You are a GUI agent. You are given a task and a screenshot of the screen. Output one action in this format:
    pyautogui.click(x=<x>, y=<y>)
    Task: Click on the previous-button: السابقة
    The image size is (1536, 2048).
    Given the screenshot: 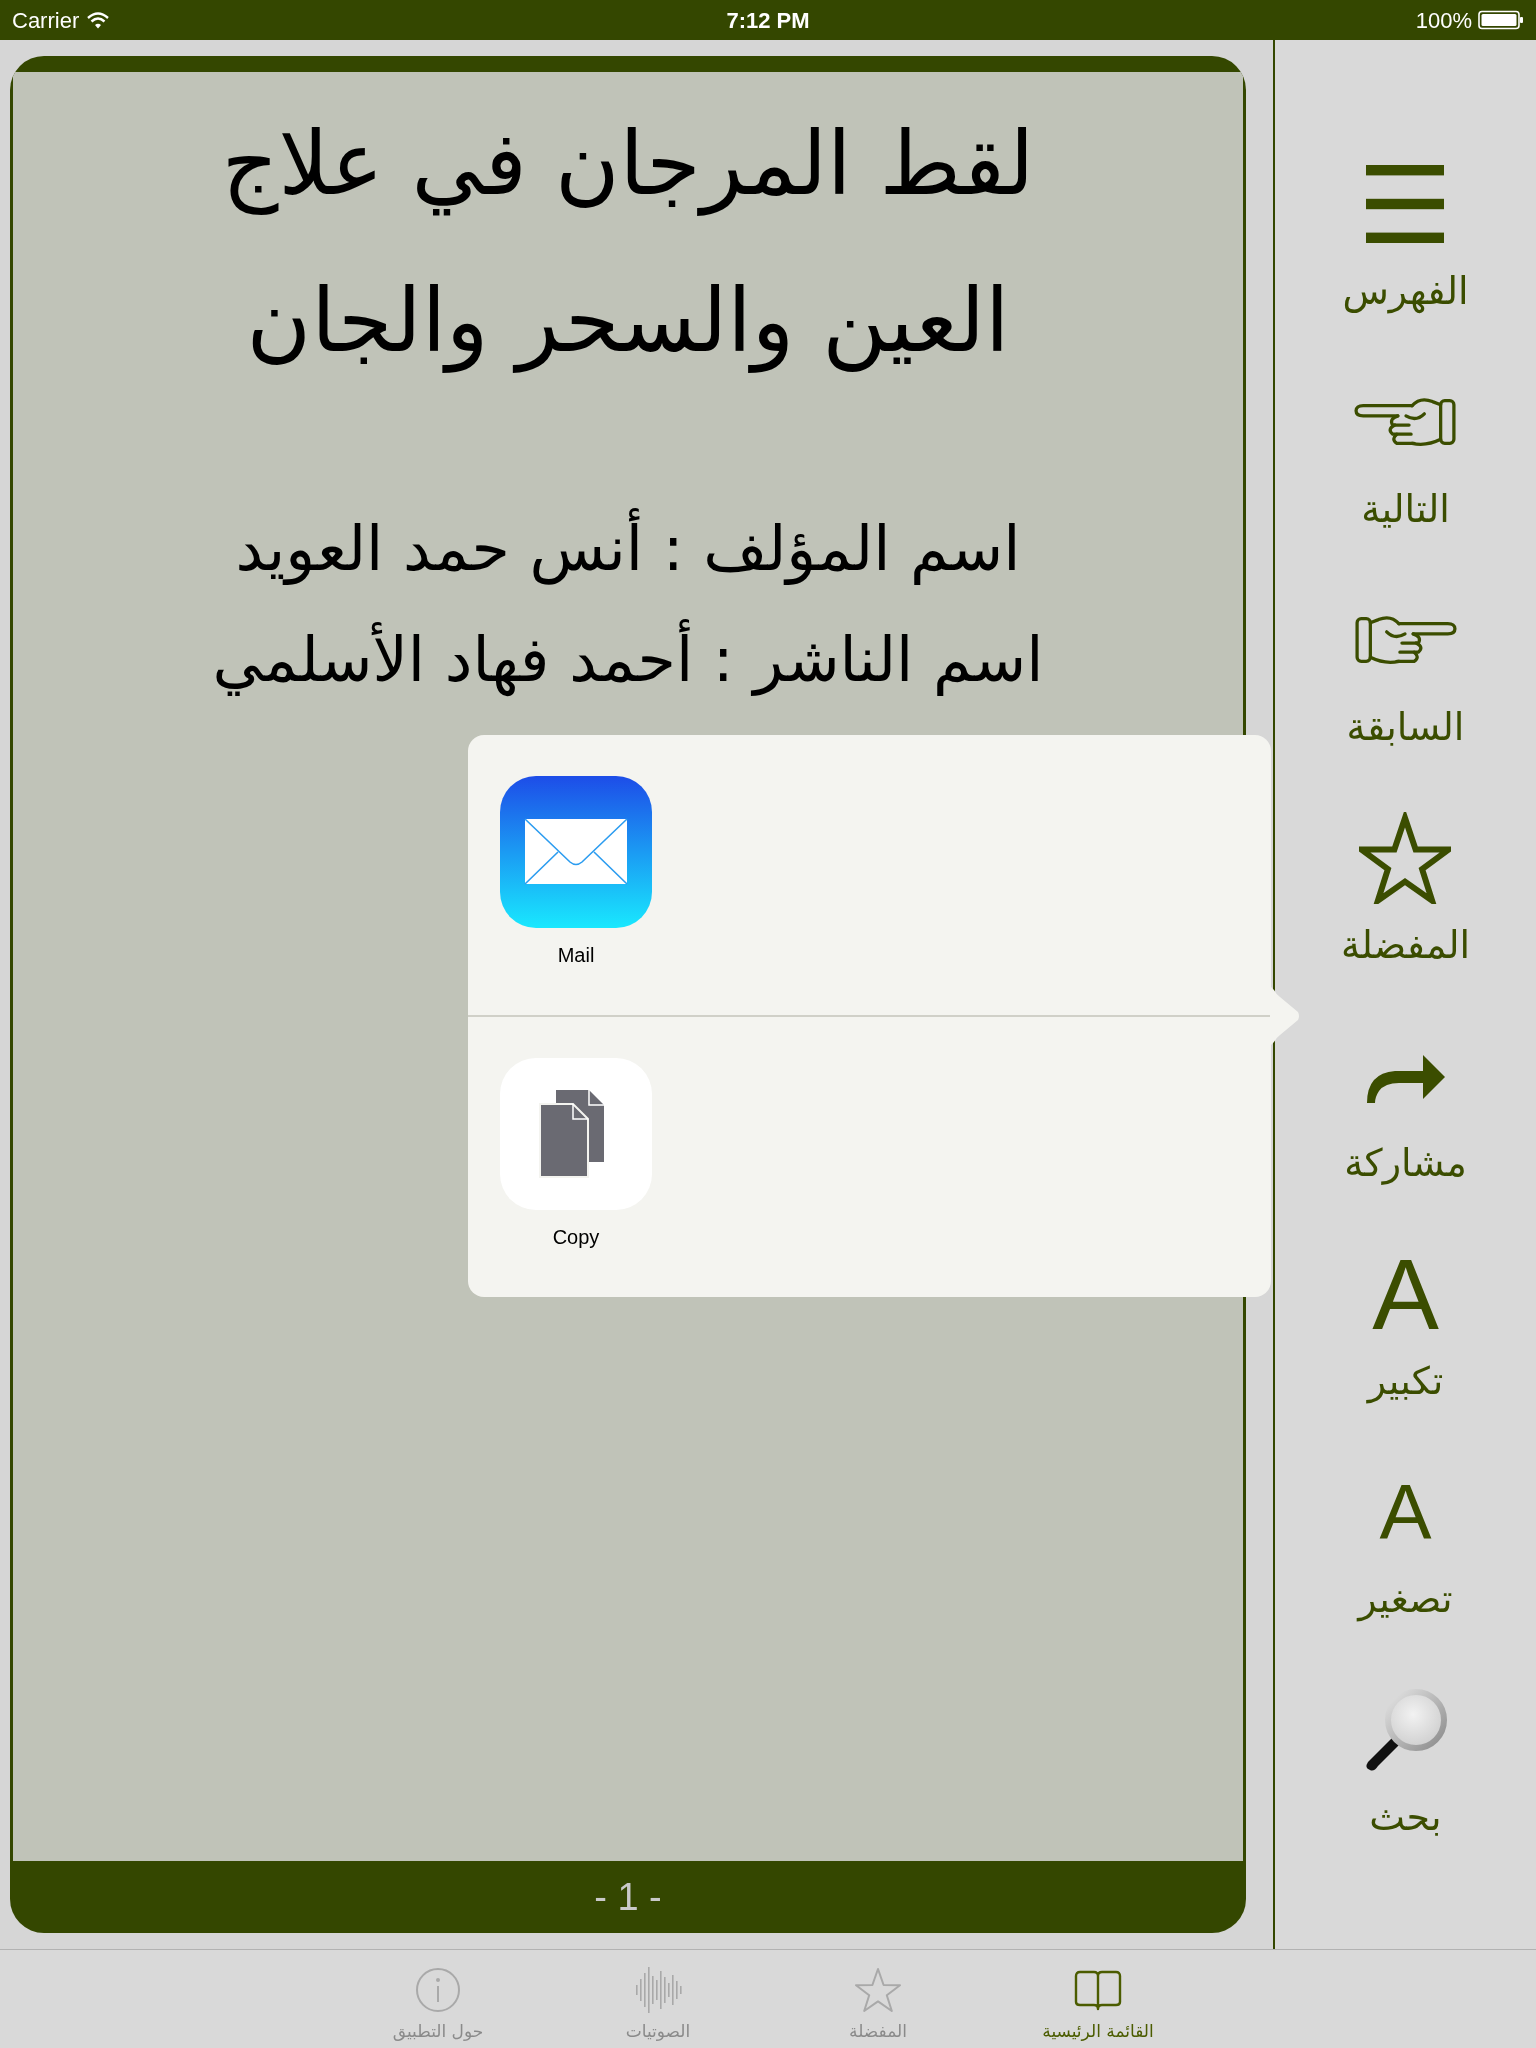 What is the action you would take?
    pyautogui.click(x=1405, y=672)
    